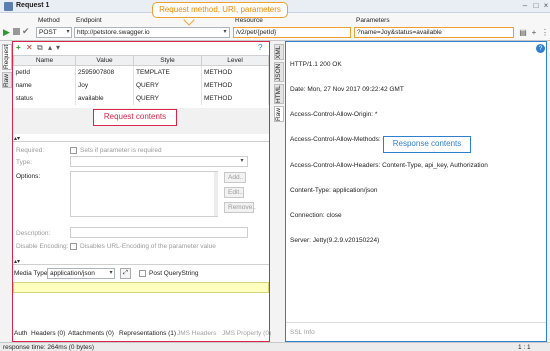  What do you see at coordinates (135, 117) in the screenshot?
I see `callout-request-contents: Request contents` at bounding box center [135, 117].